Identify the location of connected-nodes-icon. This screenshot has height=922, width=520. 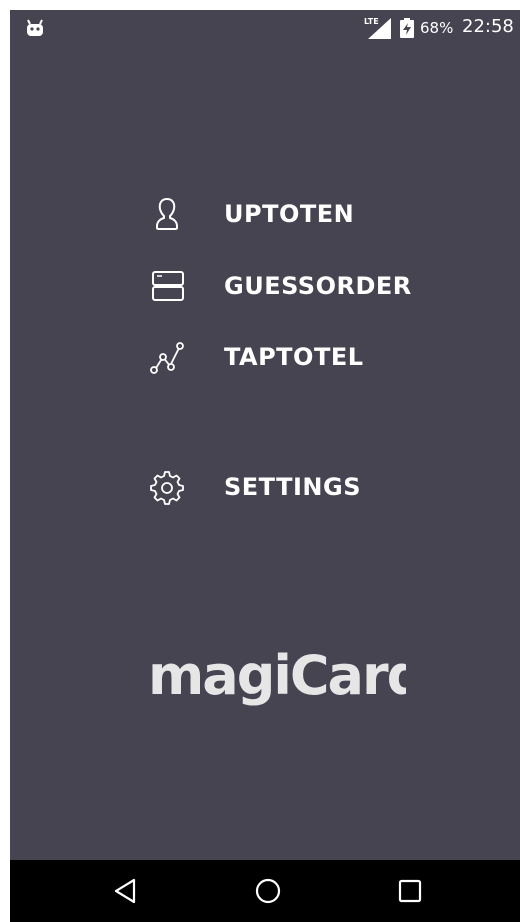
(167, 358).